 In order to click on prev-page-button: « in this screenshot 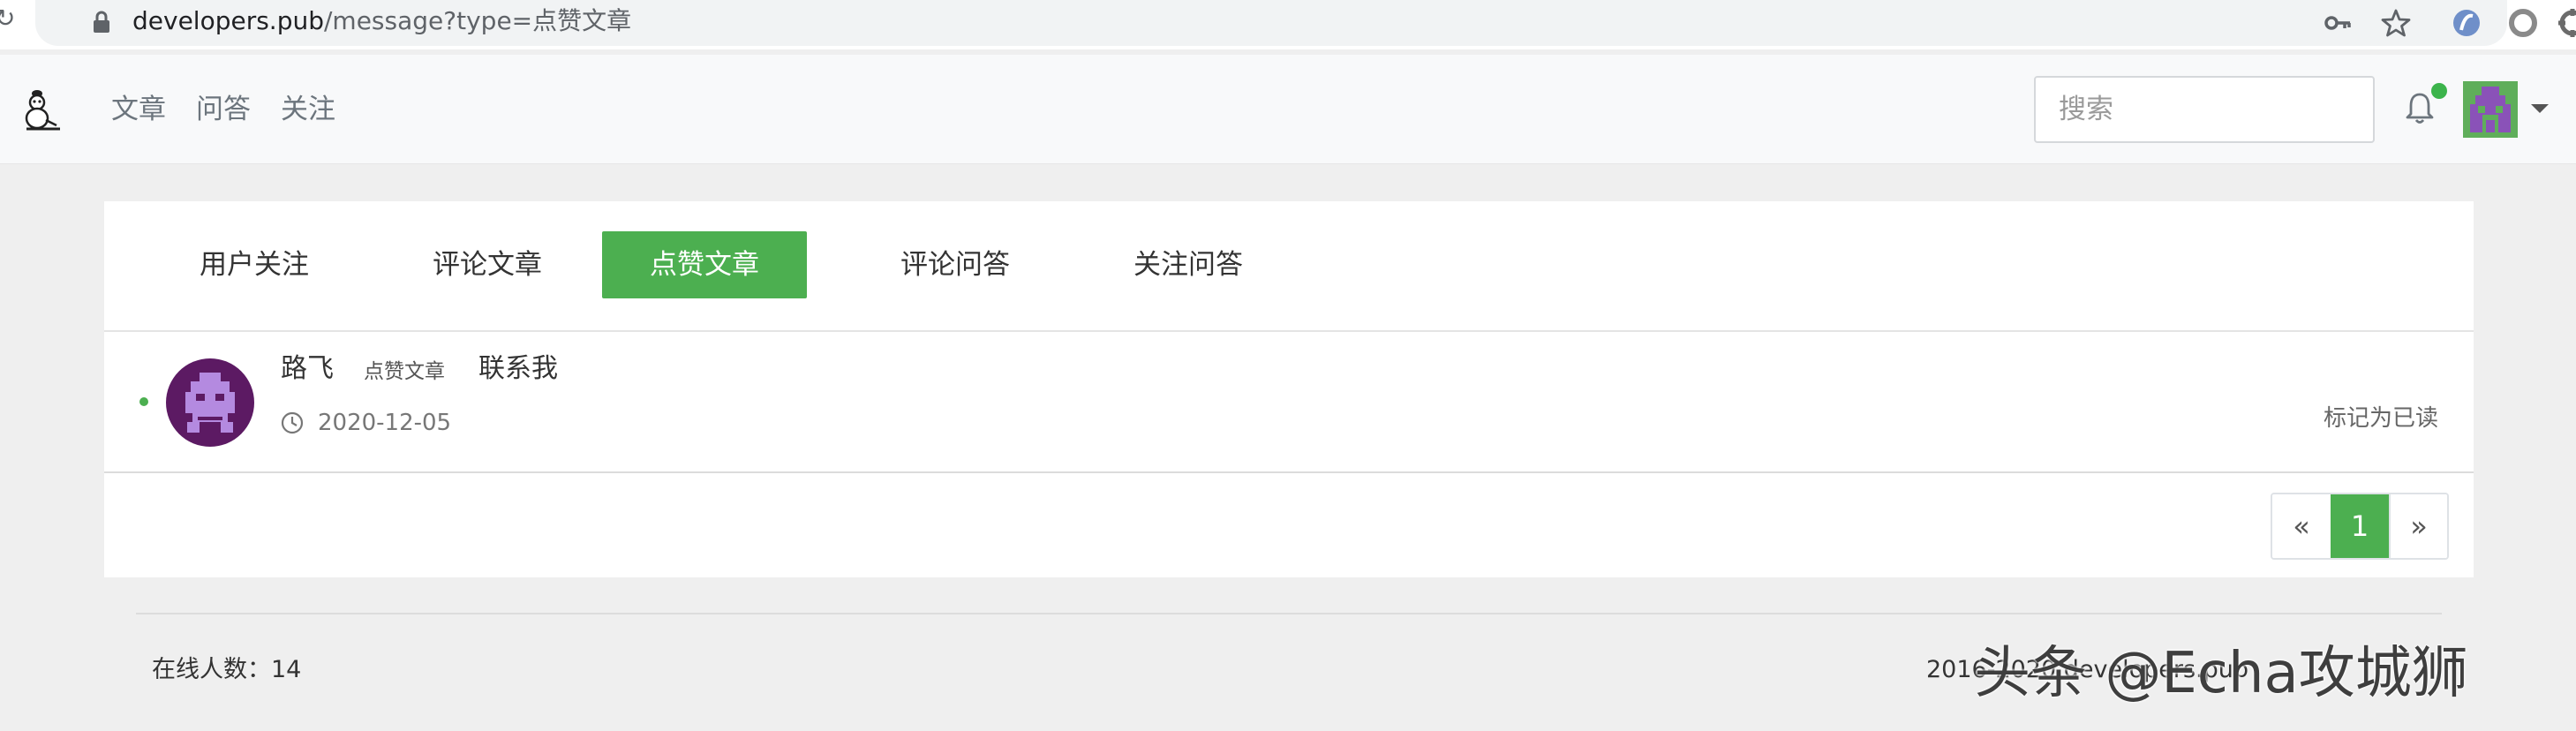, I will do `click(2302, 526)`.